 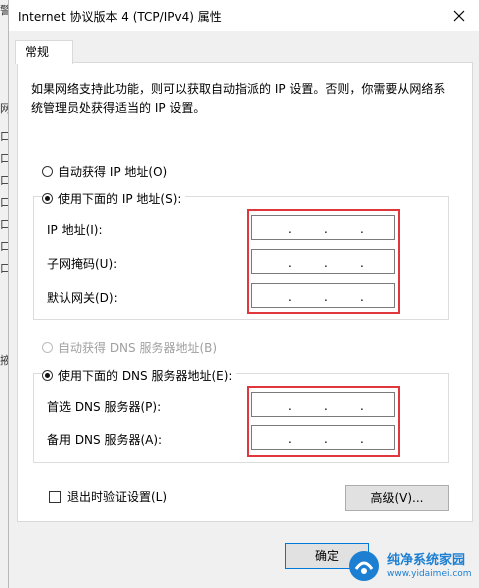 I want to click on radio-manual-ip-label: 使用下面的 IP 地址(S):, so click(x=120, y=199).